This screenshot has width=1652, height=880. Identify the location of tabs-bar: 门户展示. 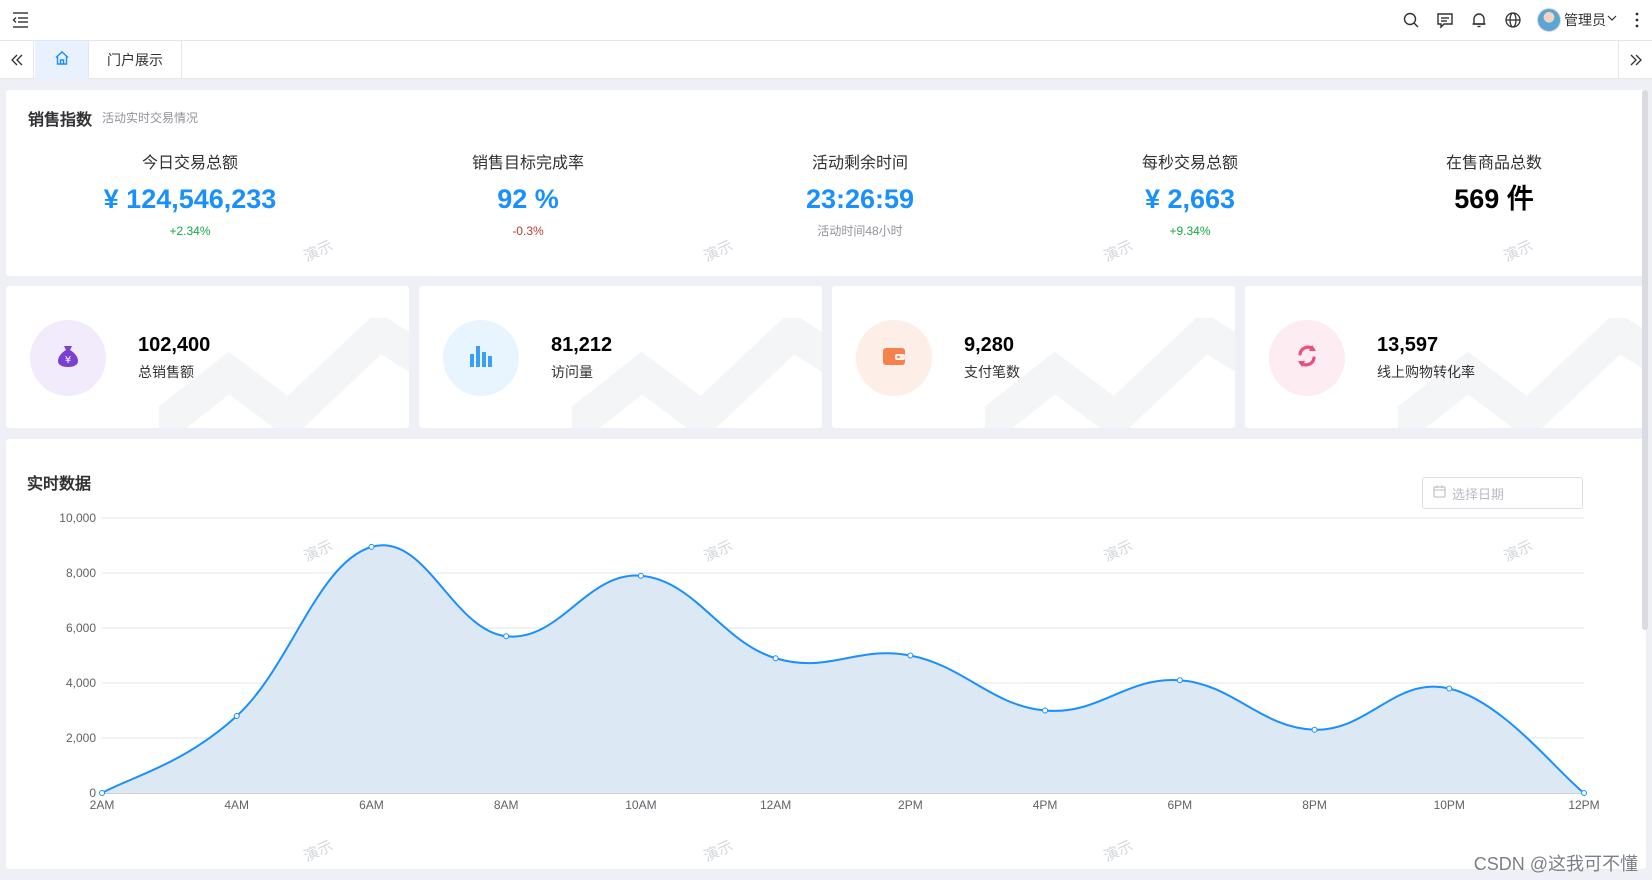
(826, 60).